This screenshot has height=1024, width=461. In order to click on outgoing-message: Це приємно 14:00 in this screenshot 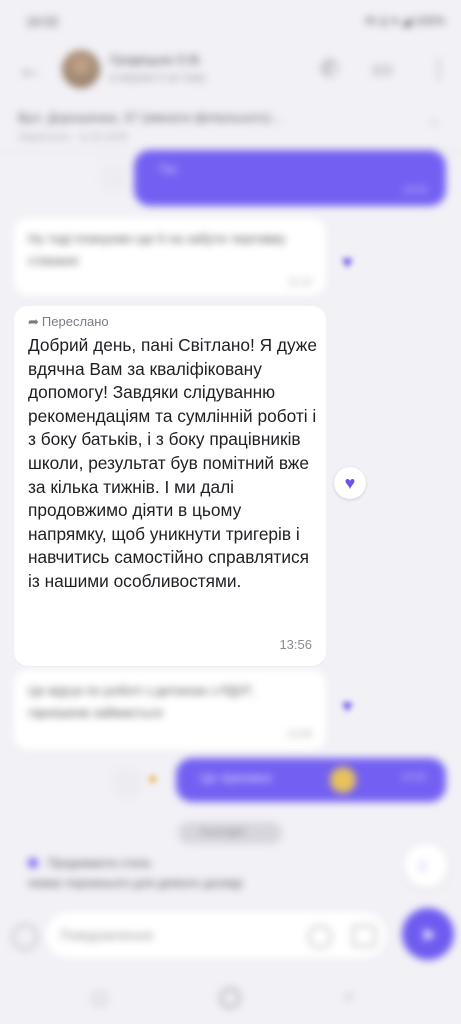, I will do `click(311, 780)`.